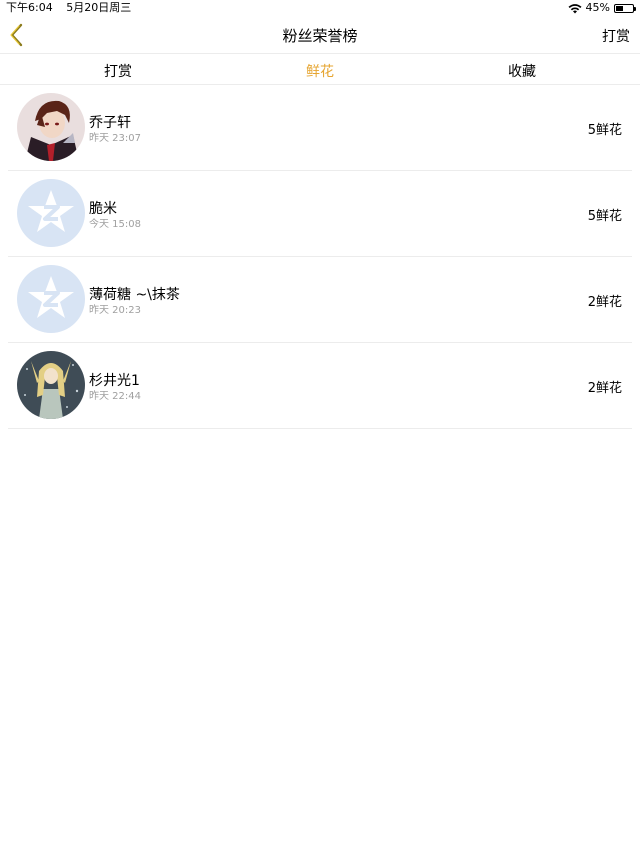 The width and height of the screenshot is (640, 853). What do you see at coordinates (625, 8) in the screenshot?
I see `battery-icon` at bounding box center [625, 8].